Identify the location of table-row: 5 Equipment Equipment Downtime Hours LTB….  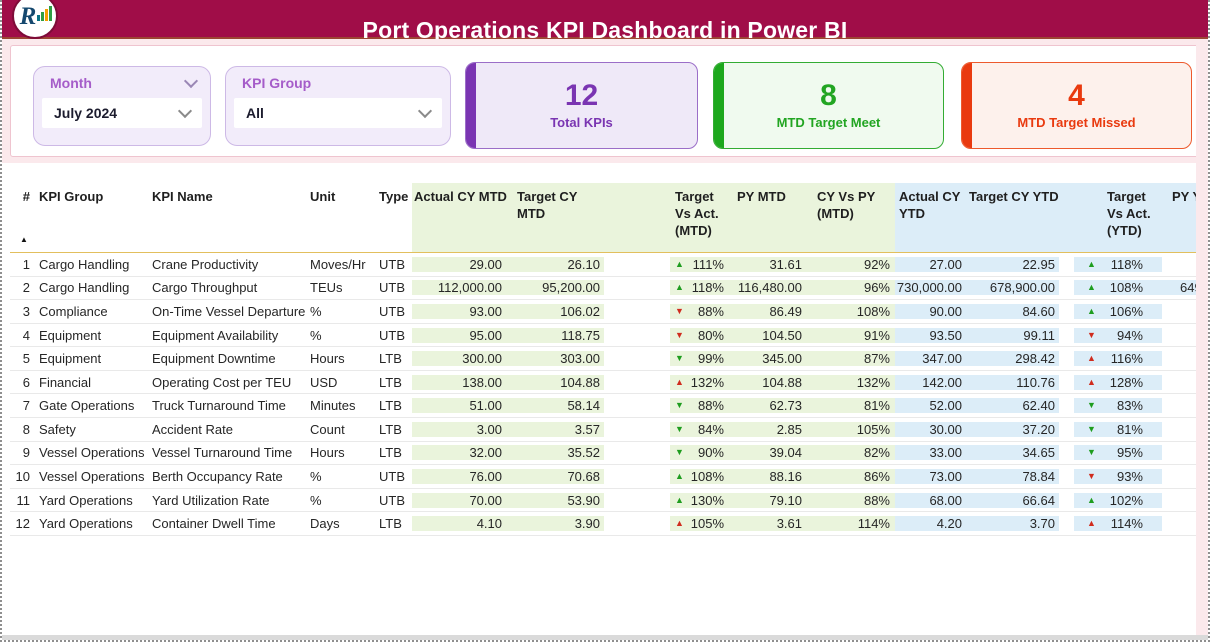
(604, 359).